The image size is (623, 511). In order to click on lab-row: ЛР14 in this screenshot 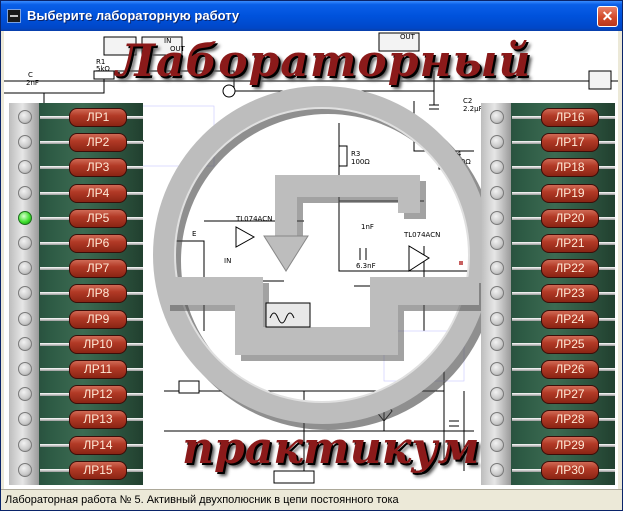, I will do `click(76, 445)`.